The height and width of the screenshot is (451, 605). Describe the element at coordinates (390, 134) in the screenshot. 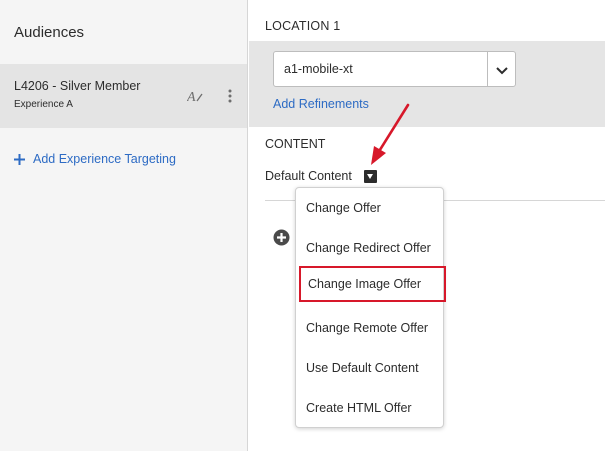

I see `red-arrow-icon` at that location.